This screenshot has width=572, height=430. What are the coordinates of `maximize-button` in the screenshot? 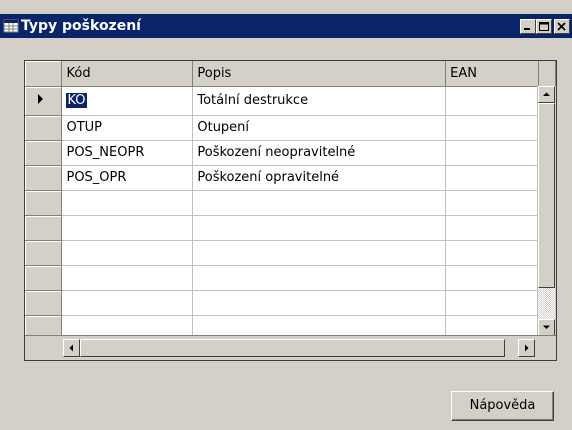 It's located at (544, 26).